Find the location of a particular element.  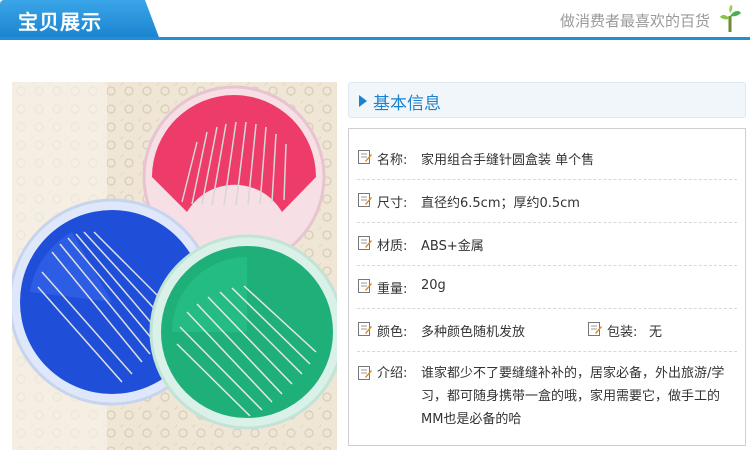

tree-logo-icon is located at coordinates (730, 18).